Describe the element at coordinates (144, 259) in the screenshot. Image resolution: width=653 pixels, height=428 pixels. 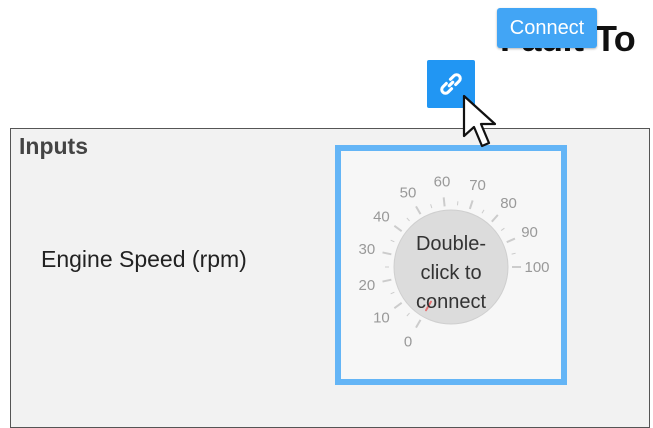
I see `engine-speed-label: Engine Speed (rpm)` at that location.